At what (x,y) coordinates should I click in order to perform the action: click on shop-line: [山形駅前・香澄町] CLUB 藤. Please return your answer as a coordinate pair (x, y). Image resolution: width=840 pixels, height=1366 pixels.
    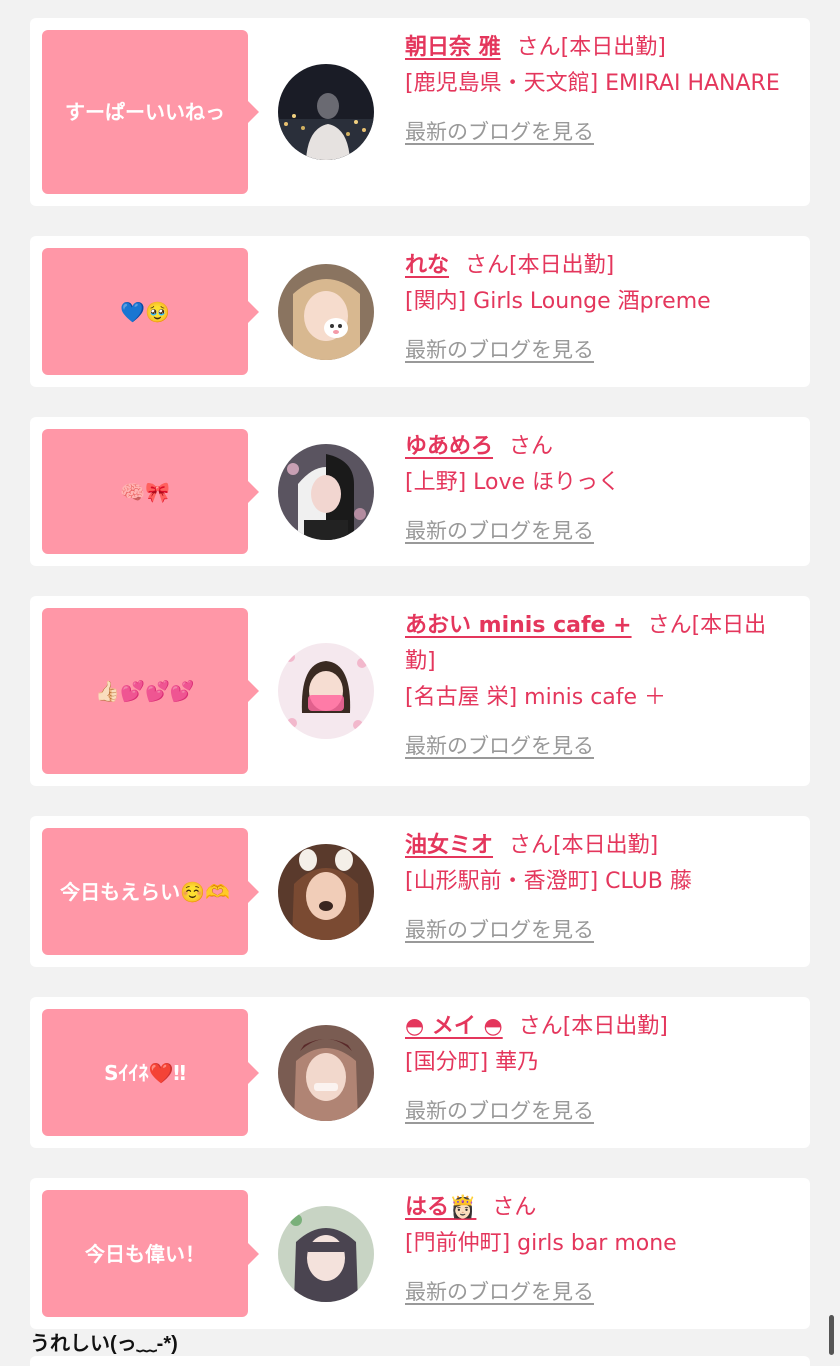
    Looking at the image, I should click on (548, 881).